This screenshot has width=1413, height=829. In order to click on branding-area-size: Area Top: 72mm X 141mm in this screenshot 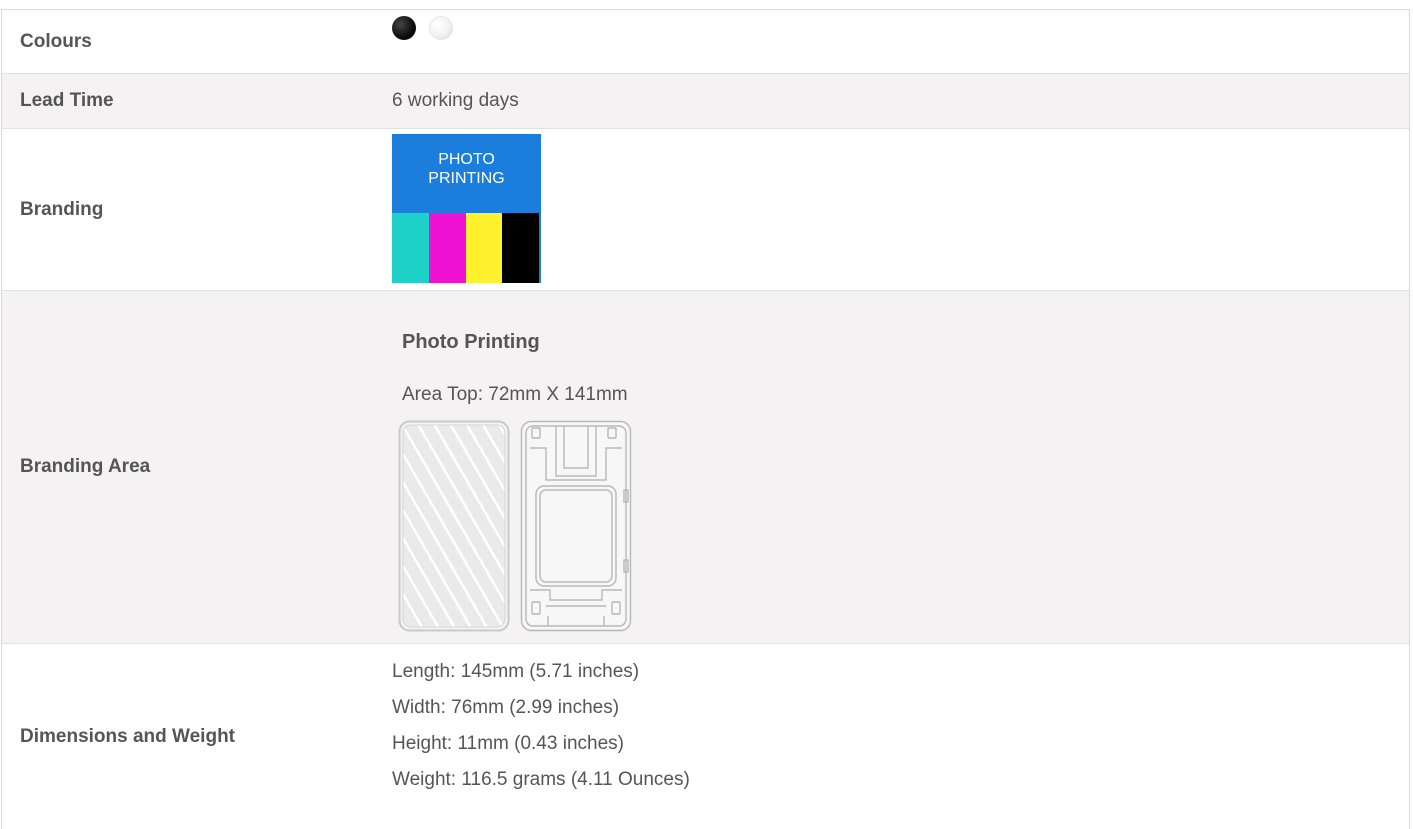, I will do `click(515, 394)`.